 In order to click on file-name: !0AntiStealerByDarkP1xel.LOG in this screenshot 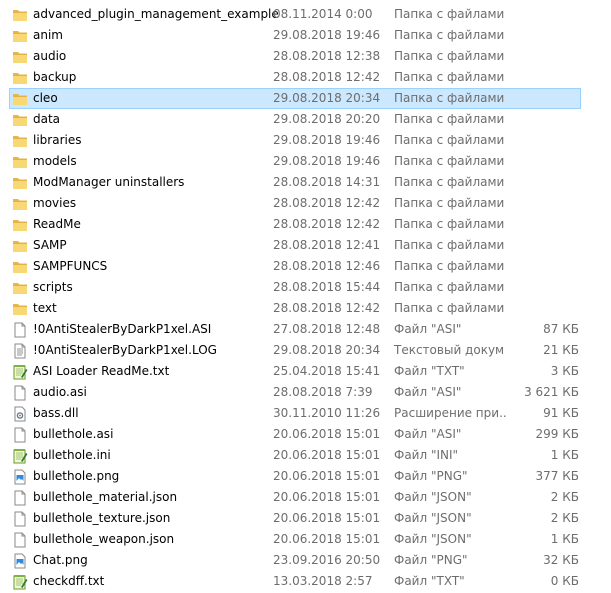, I will do `click(125, 350)`.